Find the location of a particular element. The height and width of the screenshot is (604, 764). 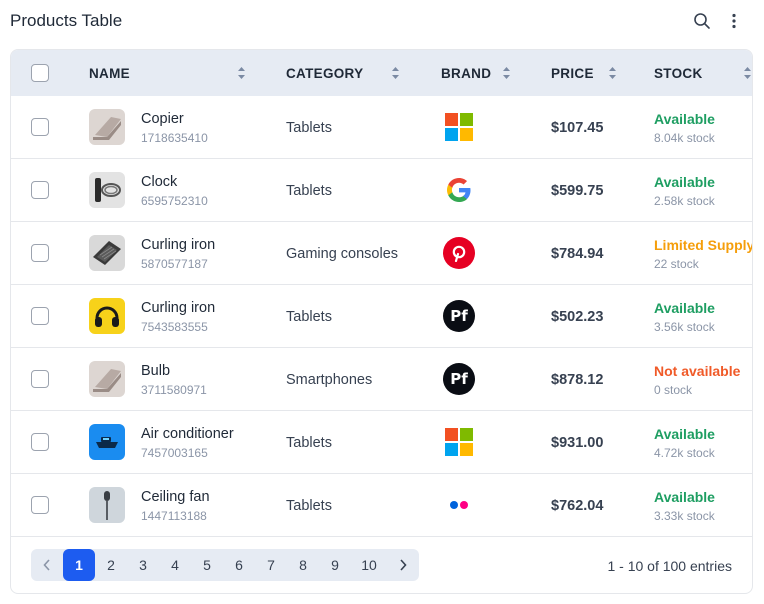

pinterest-logo is located at coordinates (459, 253).